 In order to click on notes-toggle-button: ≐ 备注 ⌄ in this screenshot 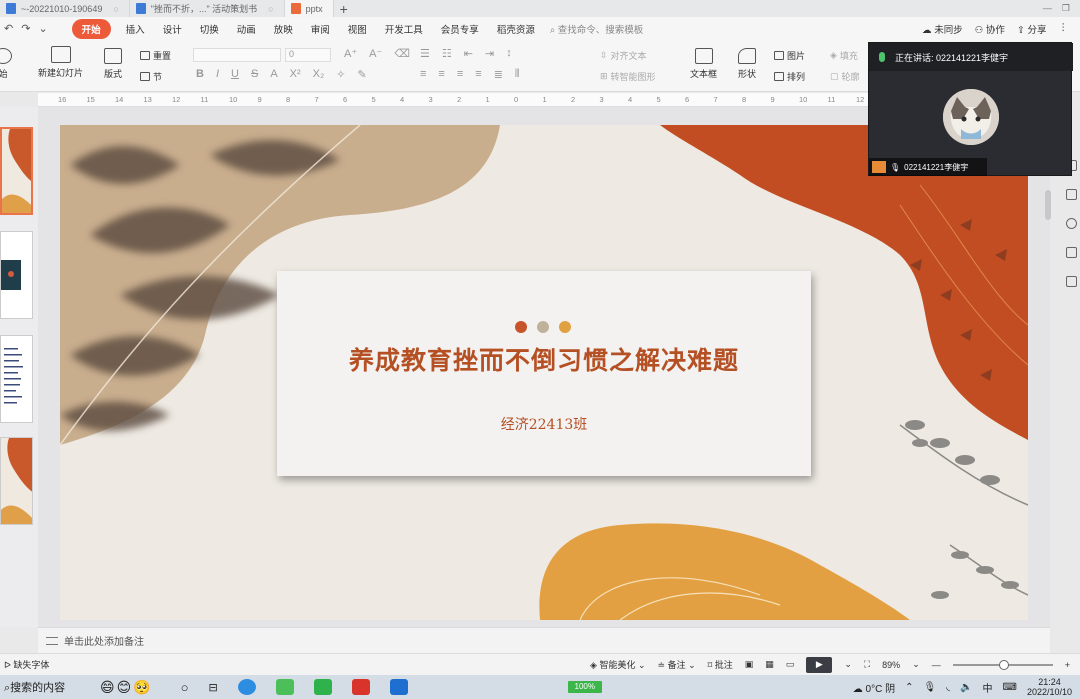, I will do `click(677, 664)`.